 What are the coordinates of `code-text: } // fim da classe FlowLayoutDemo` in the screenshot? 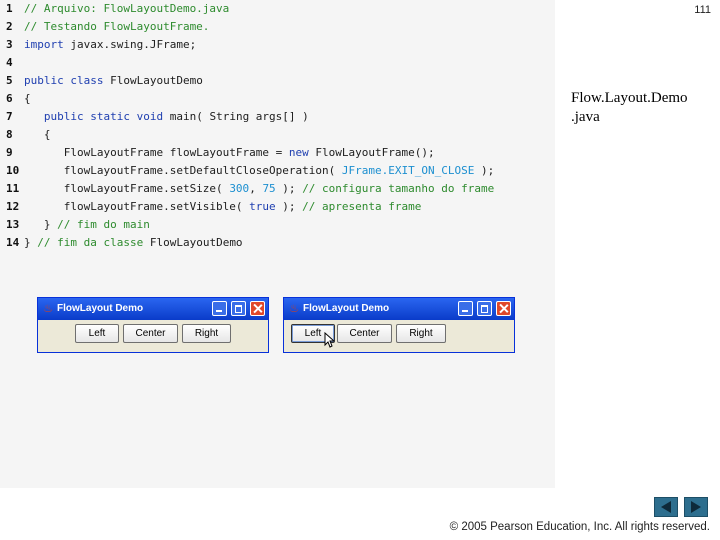 It's located at (133, 243).